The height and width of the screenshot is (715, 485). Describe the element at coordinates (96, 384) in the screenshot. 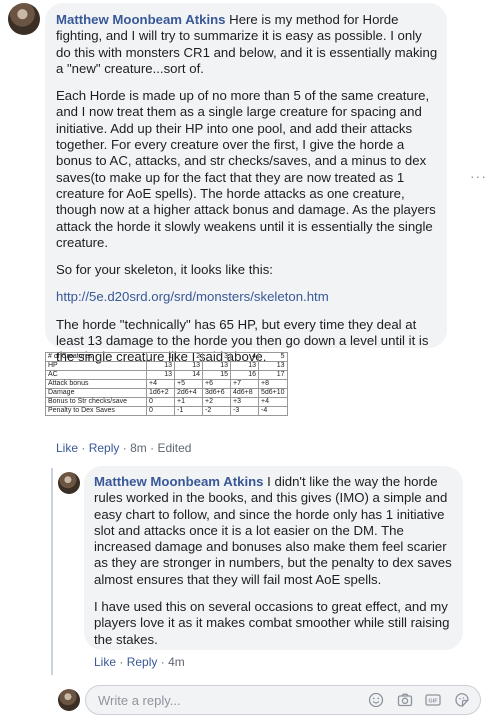

I see `table-row-label: Attack bonus` at that location.